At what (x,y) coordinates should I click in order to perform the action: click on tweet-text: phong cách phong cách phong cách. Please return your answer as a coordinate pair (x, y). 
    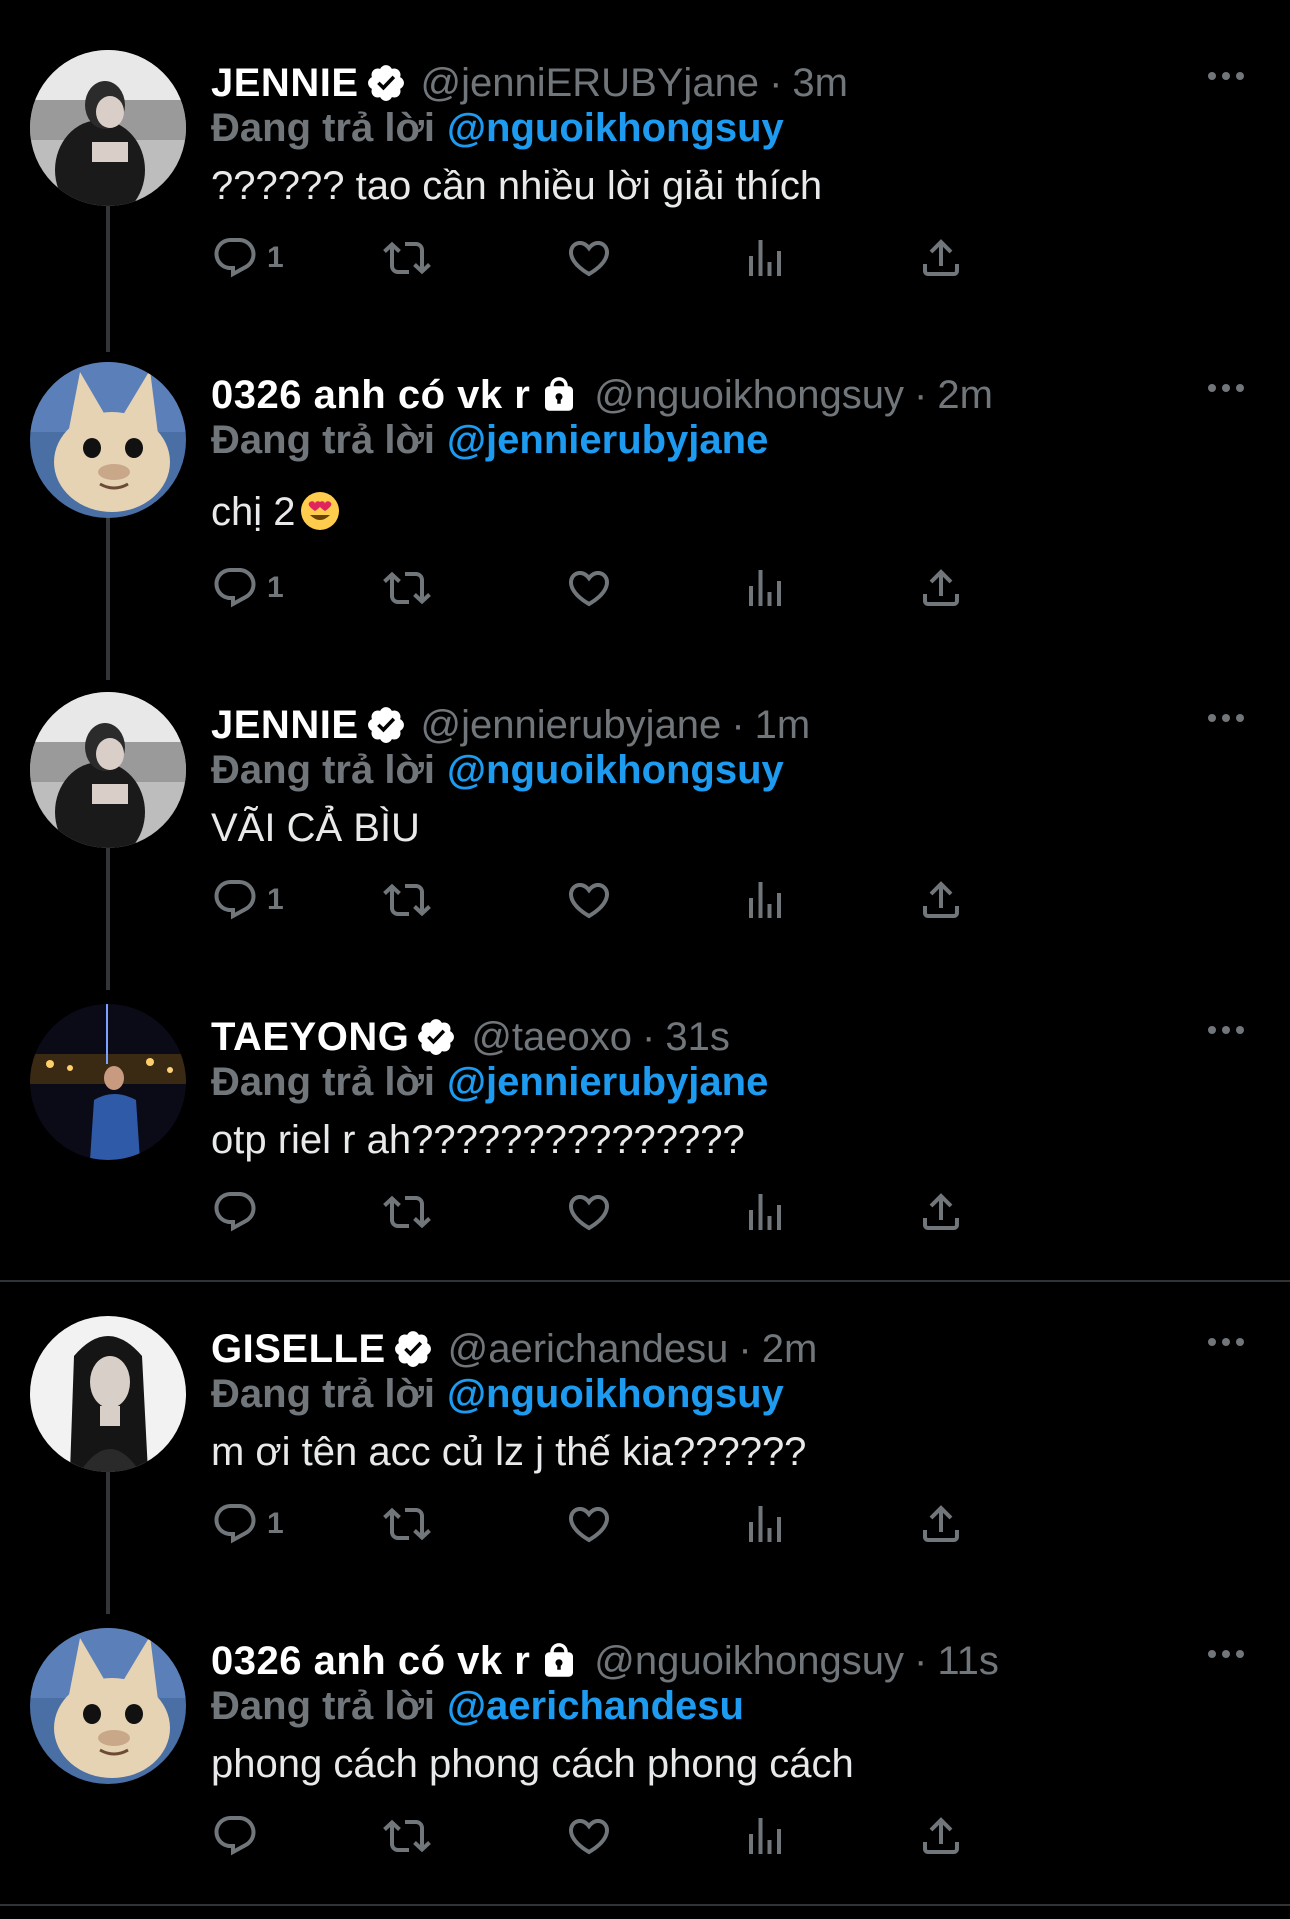
    Looking at the image, I should click on (532, 1764).